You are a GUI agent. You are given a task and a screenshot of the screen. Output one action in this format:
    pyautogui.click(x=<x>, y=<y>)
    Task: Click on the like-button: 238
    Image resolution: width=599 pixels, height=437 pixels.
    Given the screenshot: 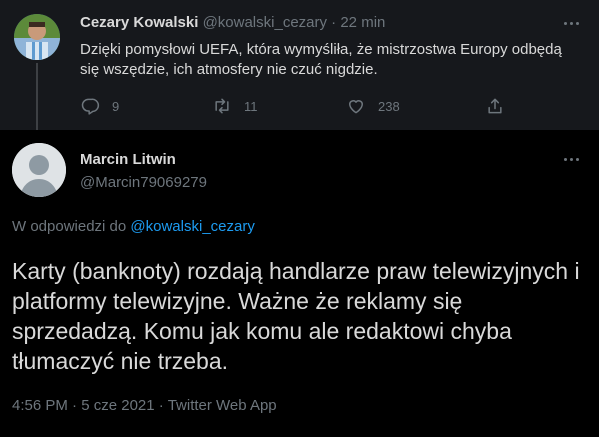 What is the action you would take?
    pyautogui.click(x=373, y=106)
    